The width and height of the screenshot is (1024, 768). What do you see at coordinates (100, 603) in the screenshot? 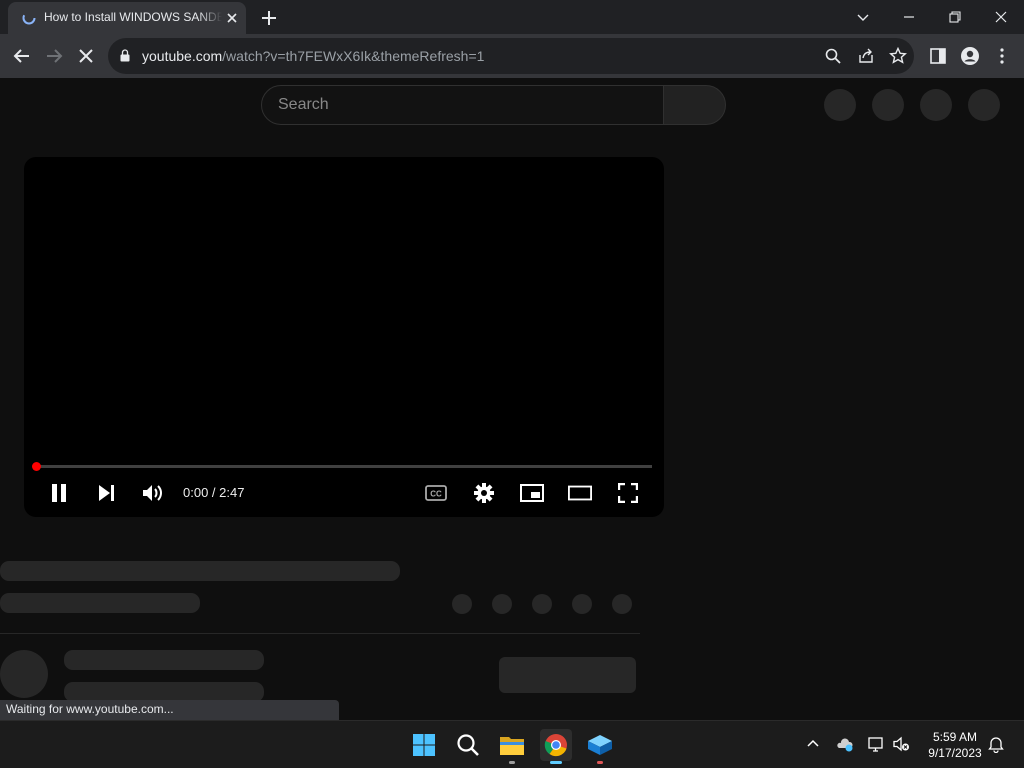
I see `skeleton-subtitle` at bounding box center [100, 603].